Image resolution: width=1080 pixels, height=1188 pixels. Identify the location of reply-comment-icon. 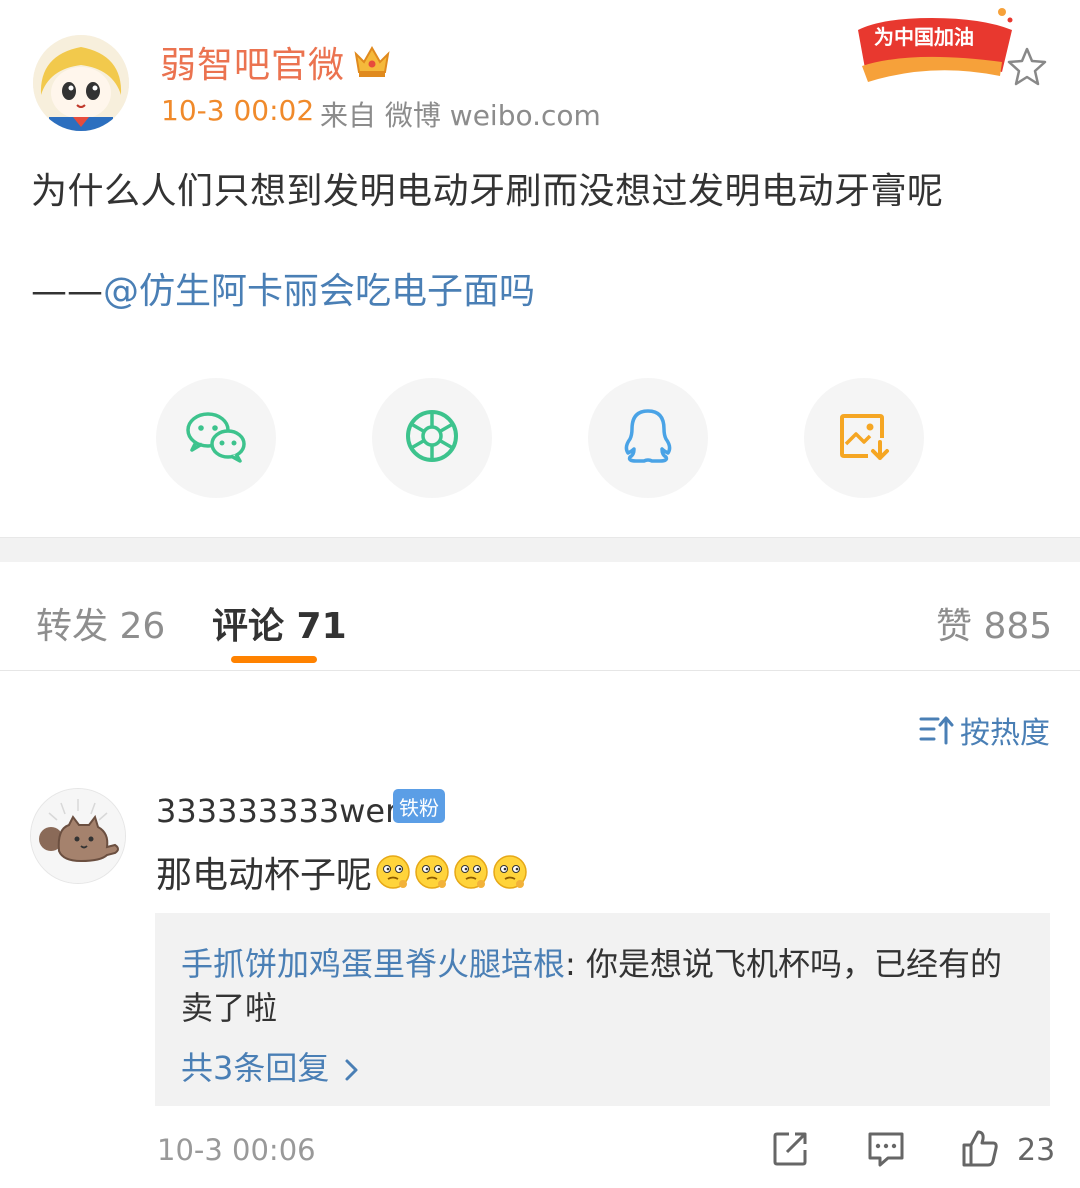
(886, 1148).